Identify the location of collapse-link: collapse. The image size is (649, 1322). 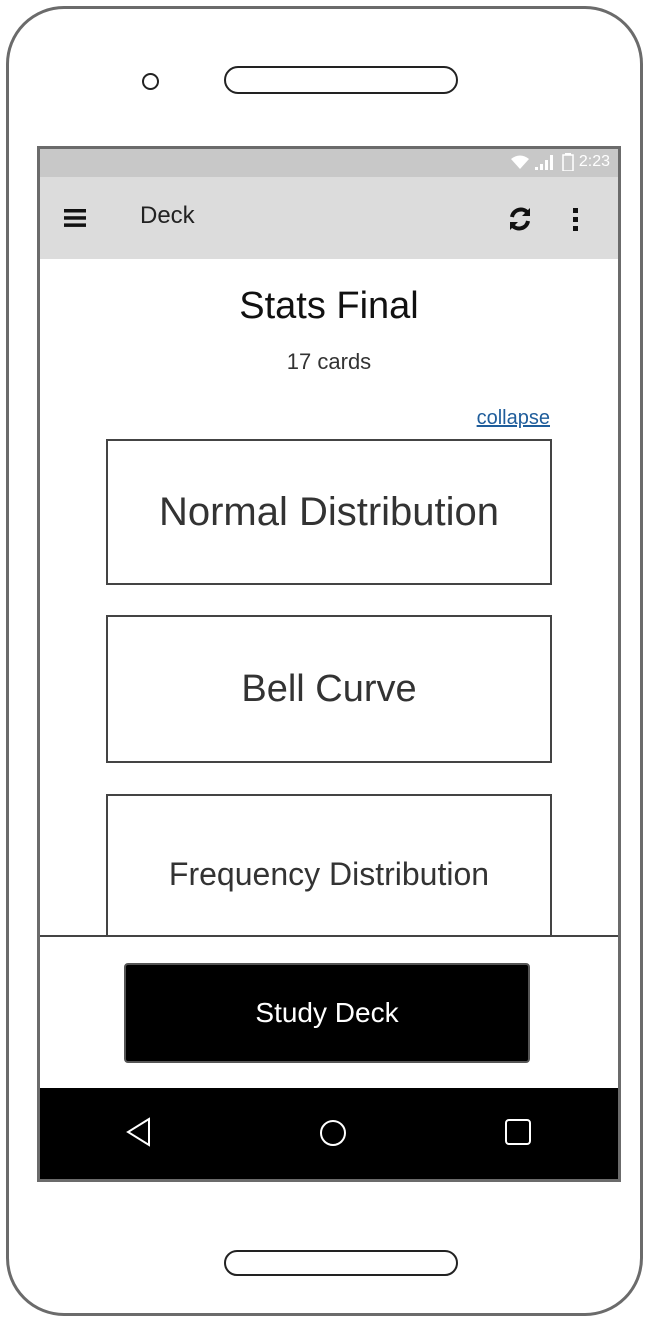
(513, 418).